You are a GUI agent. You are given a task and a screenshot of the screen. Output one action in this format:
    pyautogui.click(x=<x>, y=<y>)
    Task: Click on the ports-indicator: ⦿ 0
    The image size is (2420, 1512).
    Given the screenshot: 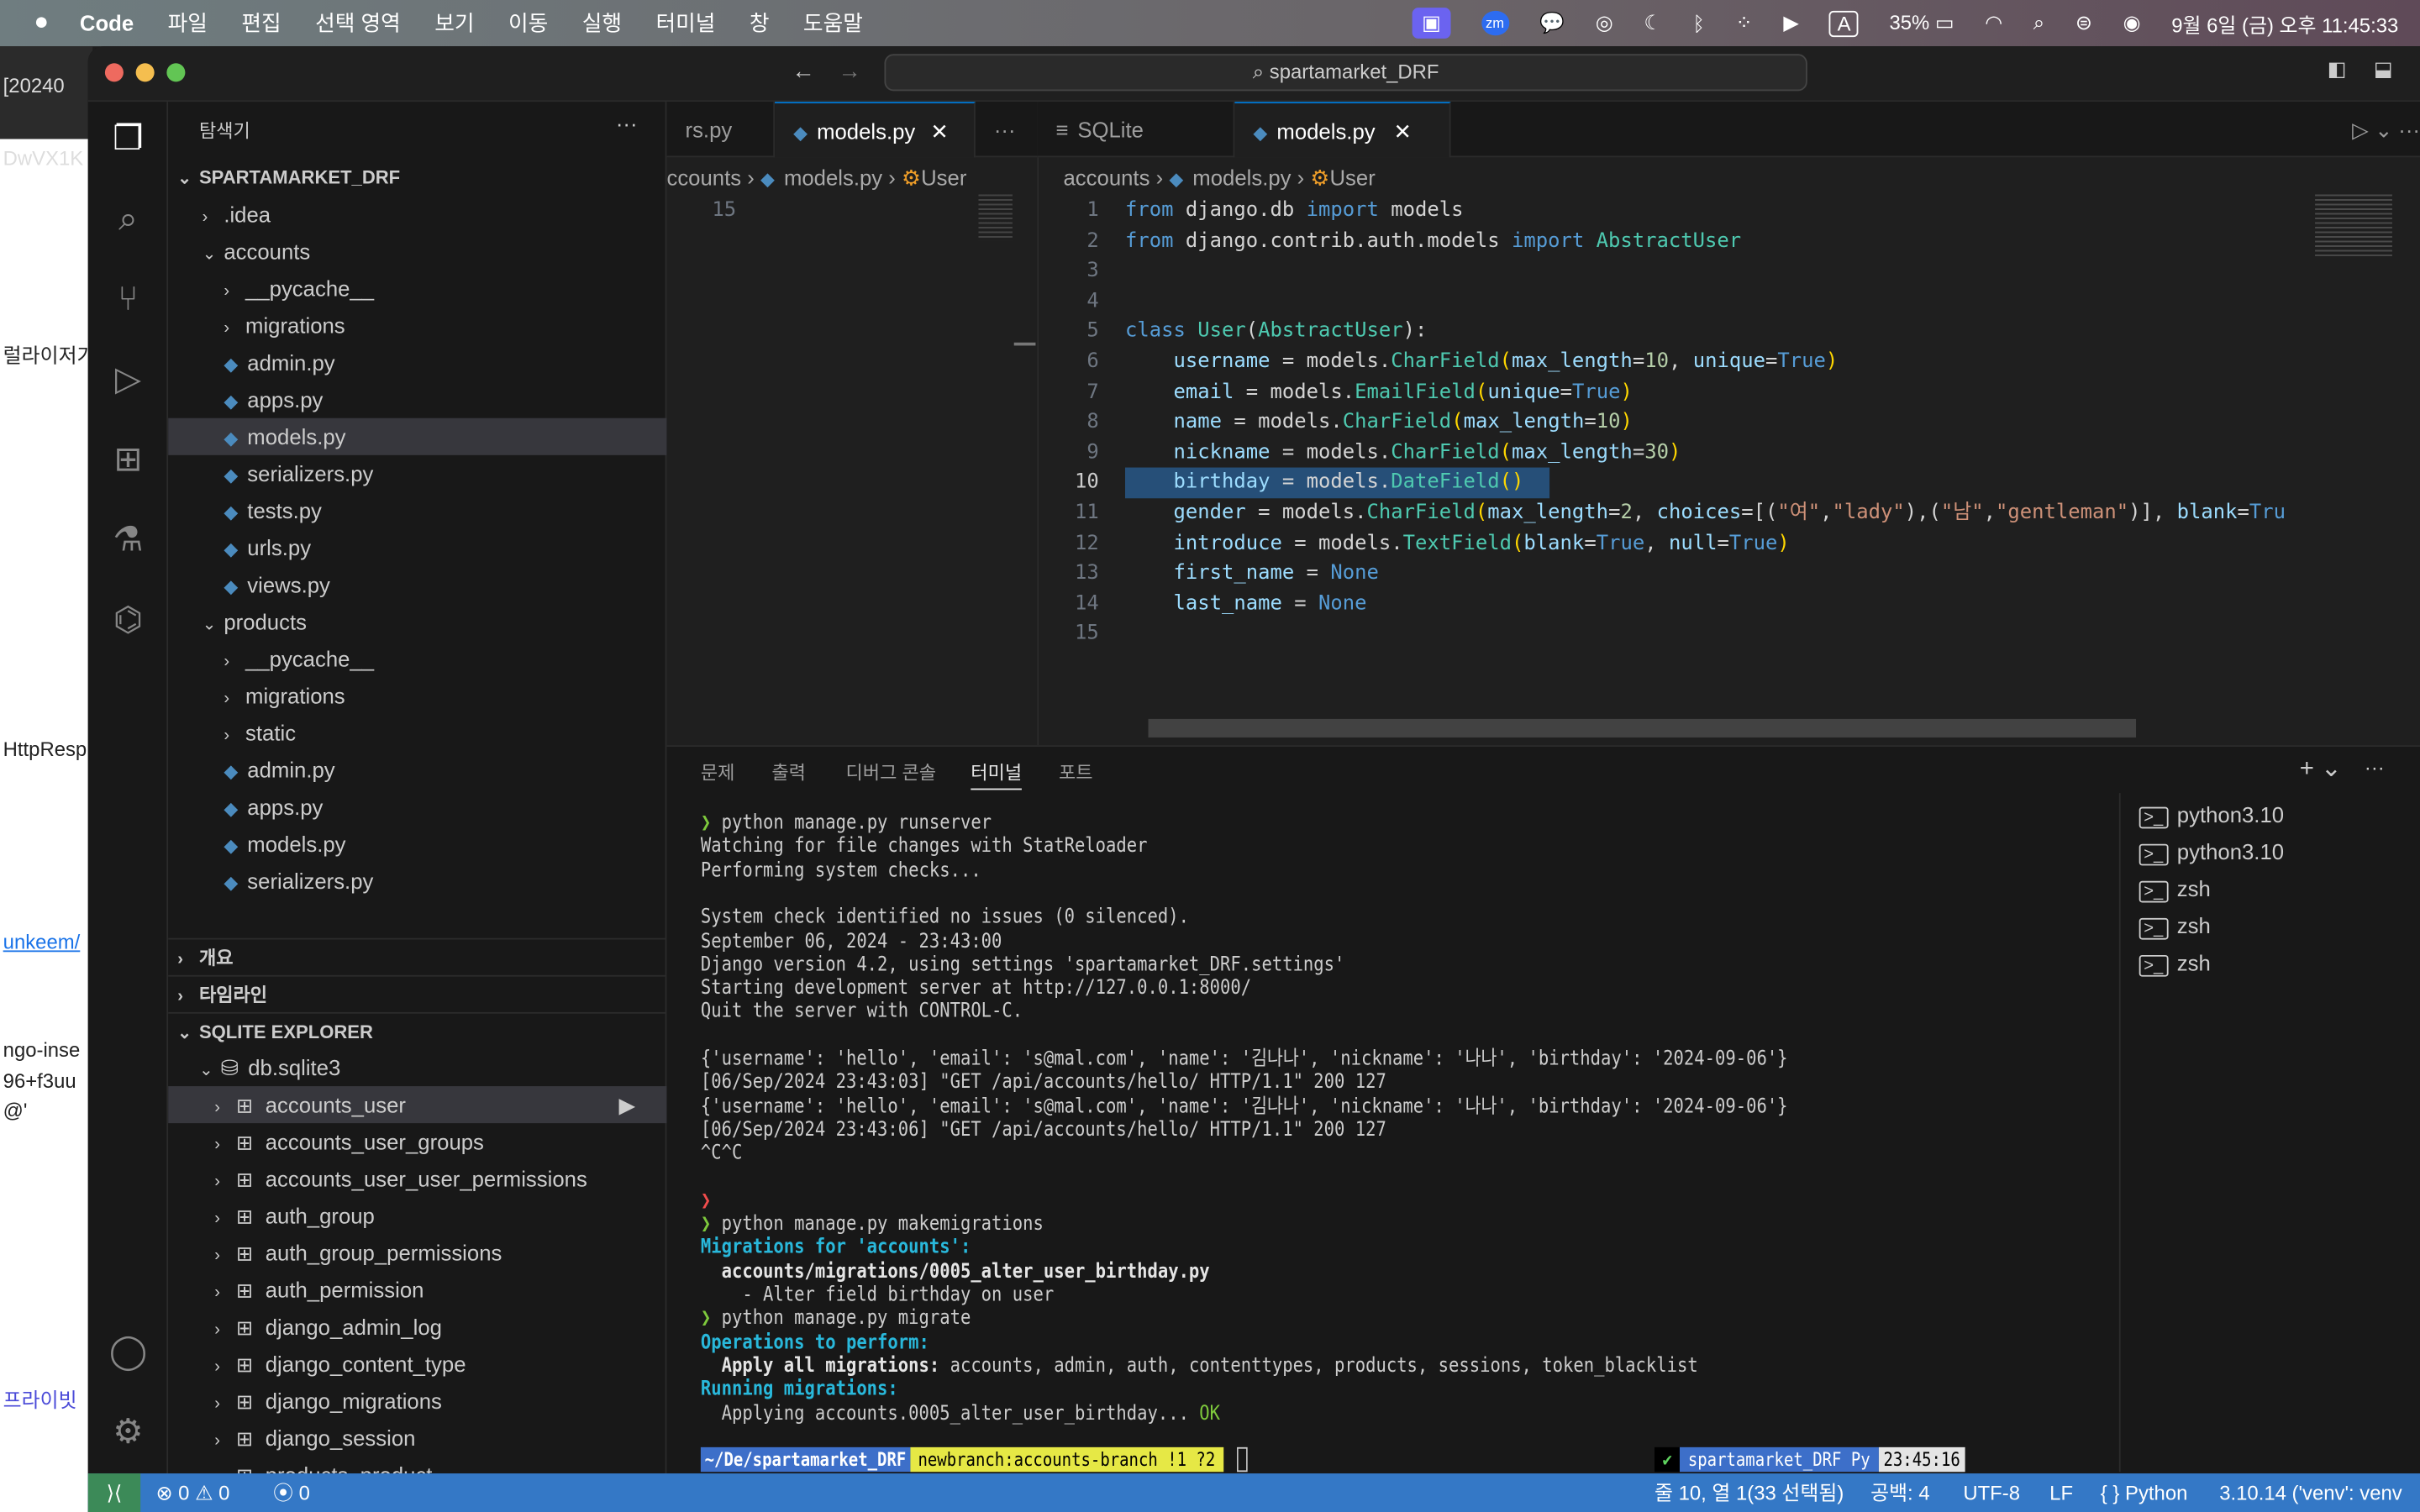 What is the action you would take?
    pyautogui.click(x=291, y=1492)
    